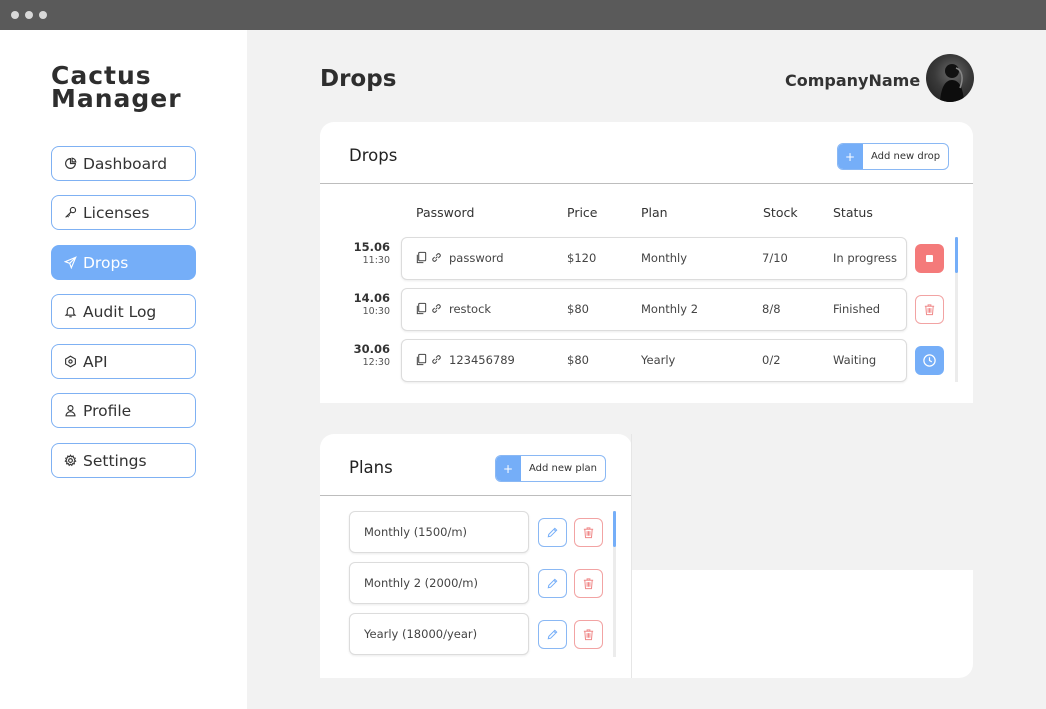 Image resolution: width=1046 pixels, height=709 pixels. What do you see at coordinates (775, 258) in the screenshot?
I see `drop-stock: 7/10` at bounding box center [775, 258].